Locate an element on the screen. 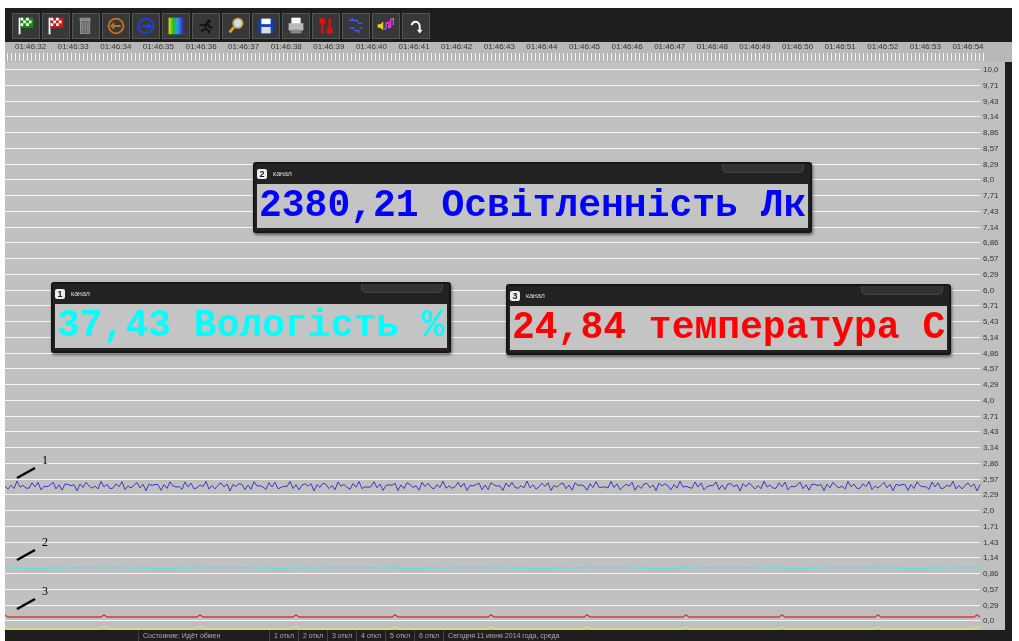 This screenshot has height=641, width=1019. axis-label: 6,29 is located at coordinates (991, 274).